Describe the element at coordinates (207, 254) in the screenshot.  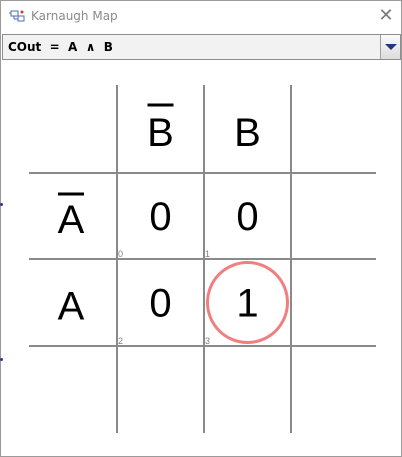
I see `cell-index: 1` at that location.